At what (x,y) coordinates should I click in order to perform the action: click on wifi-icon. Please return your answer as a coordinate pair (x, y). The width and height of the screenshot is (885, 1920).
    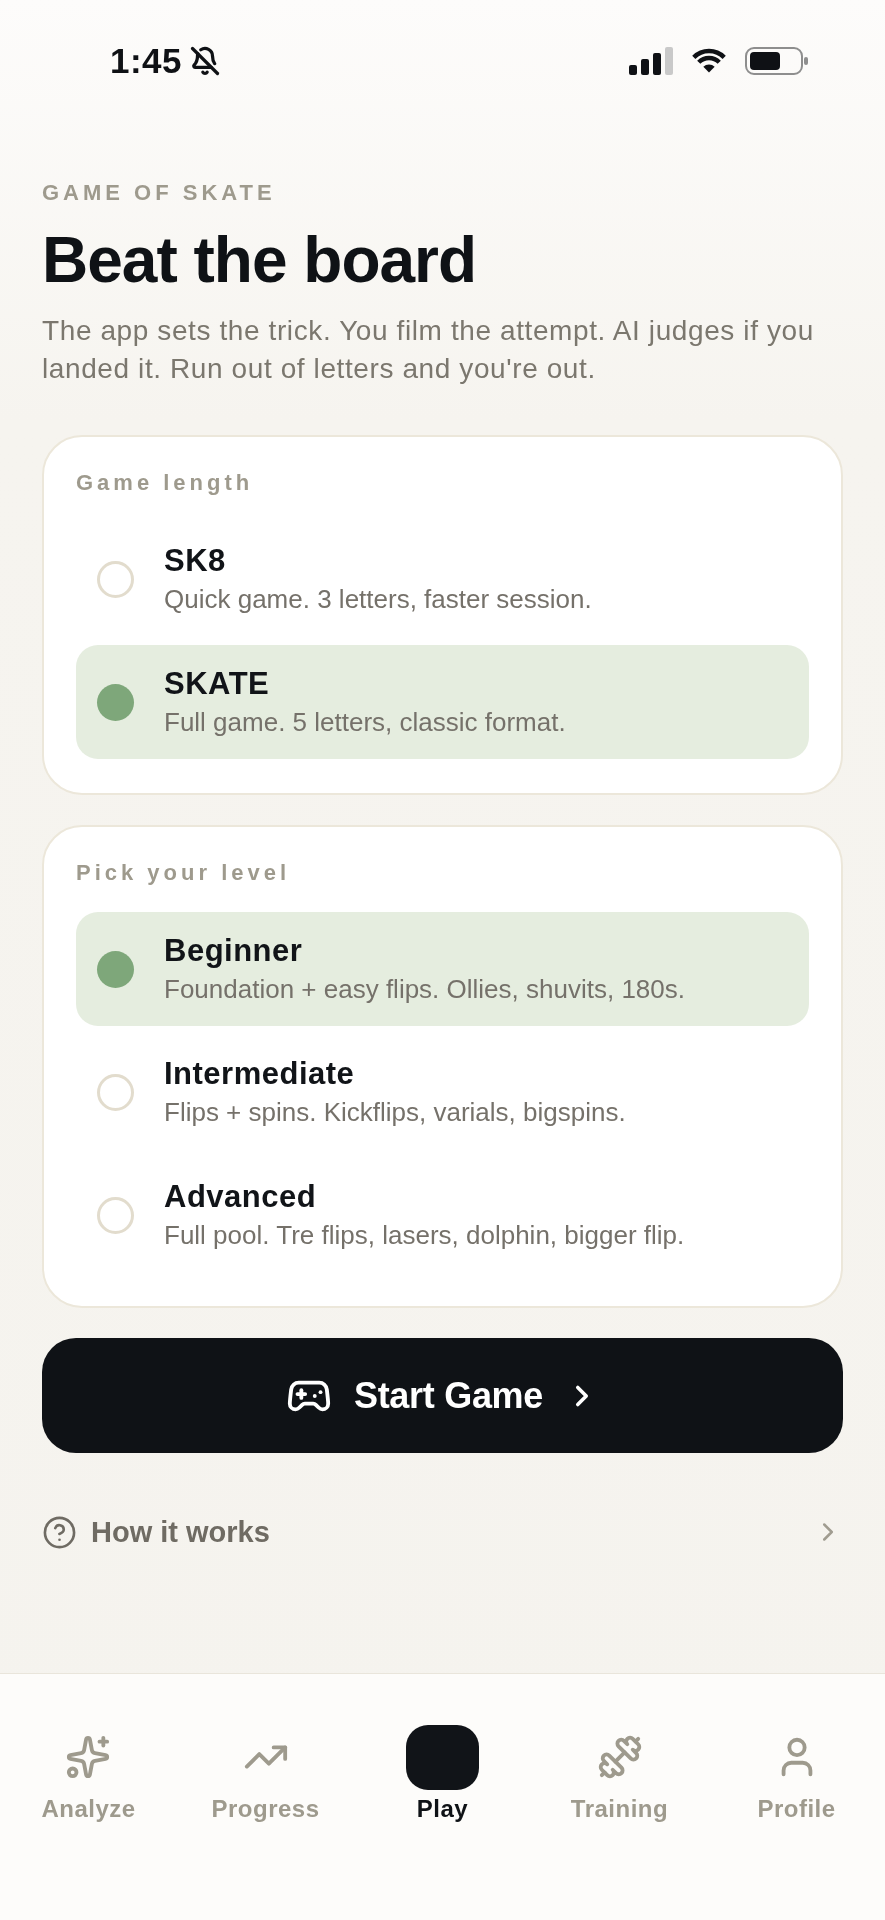
    Looking at the image, I should click on (709, 61).